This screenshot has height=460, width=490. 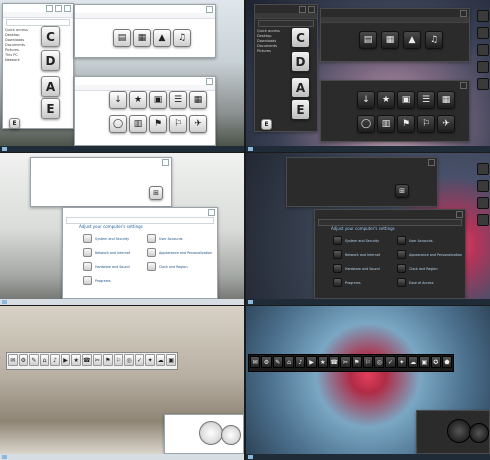 I want to click on dock-button: ⚐, so click(x=118, y=360).